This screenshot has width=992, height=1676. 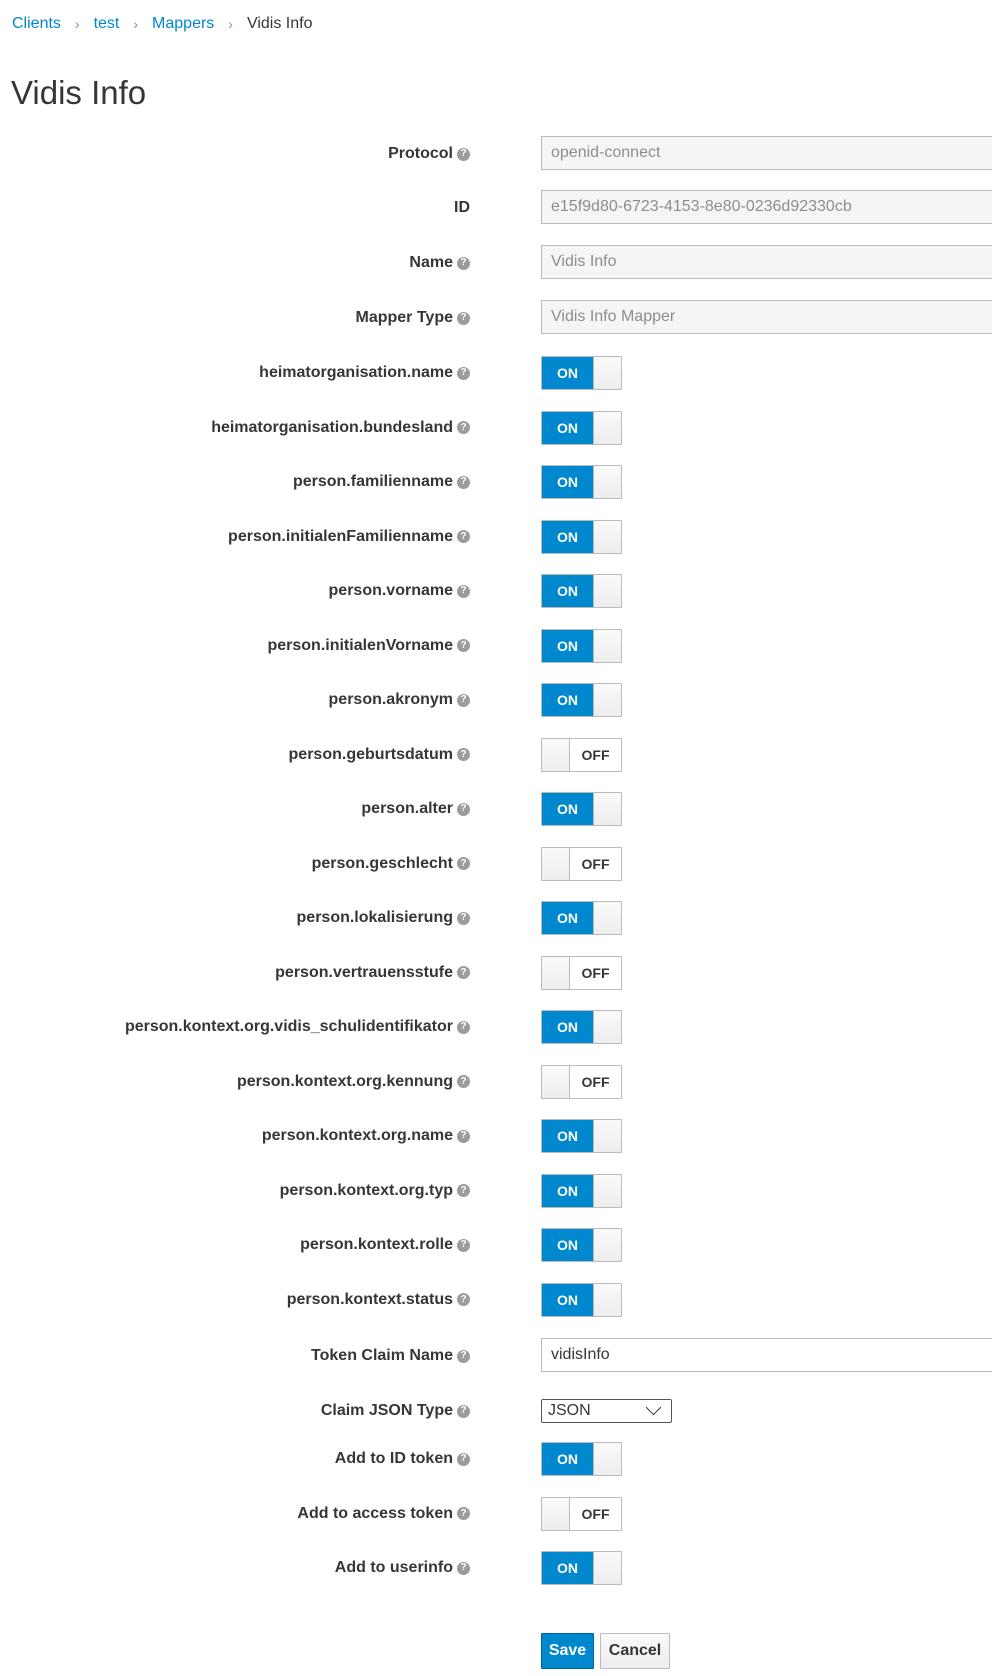 What do you see at coordinates (581, 1513) in the screenshot?
I see `add-to-access-token-toggle: OFF` at bounding box center [581, 1513].